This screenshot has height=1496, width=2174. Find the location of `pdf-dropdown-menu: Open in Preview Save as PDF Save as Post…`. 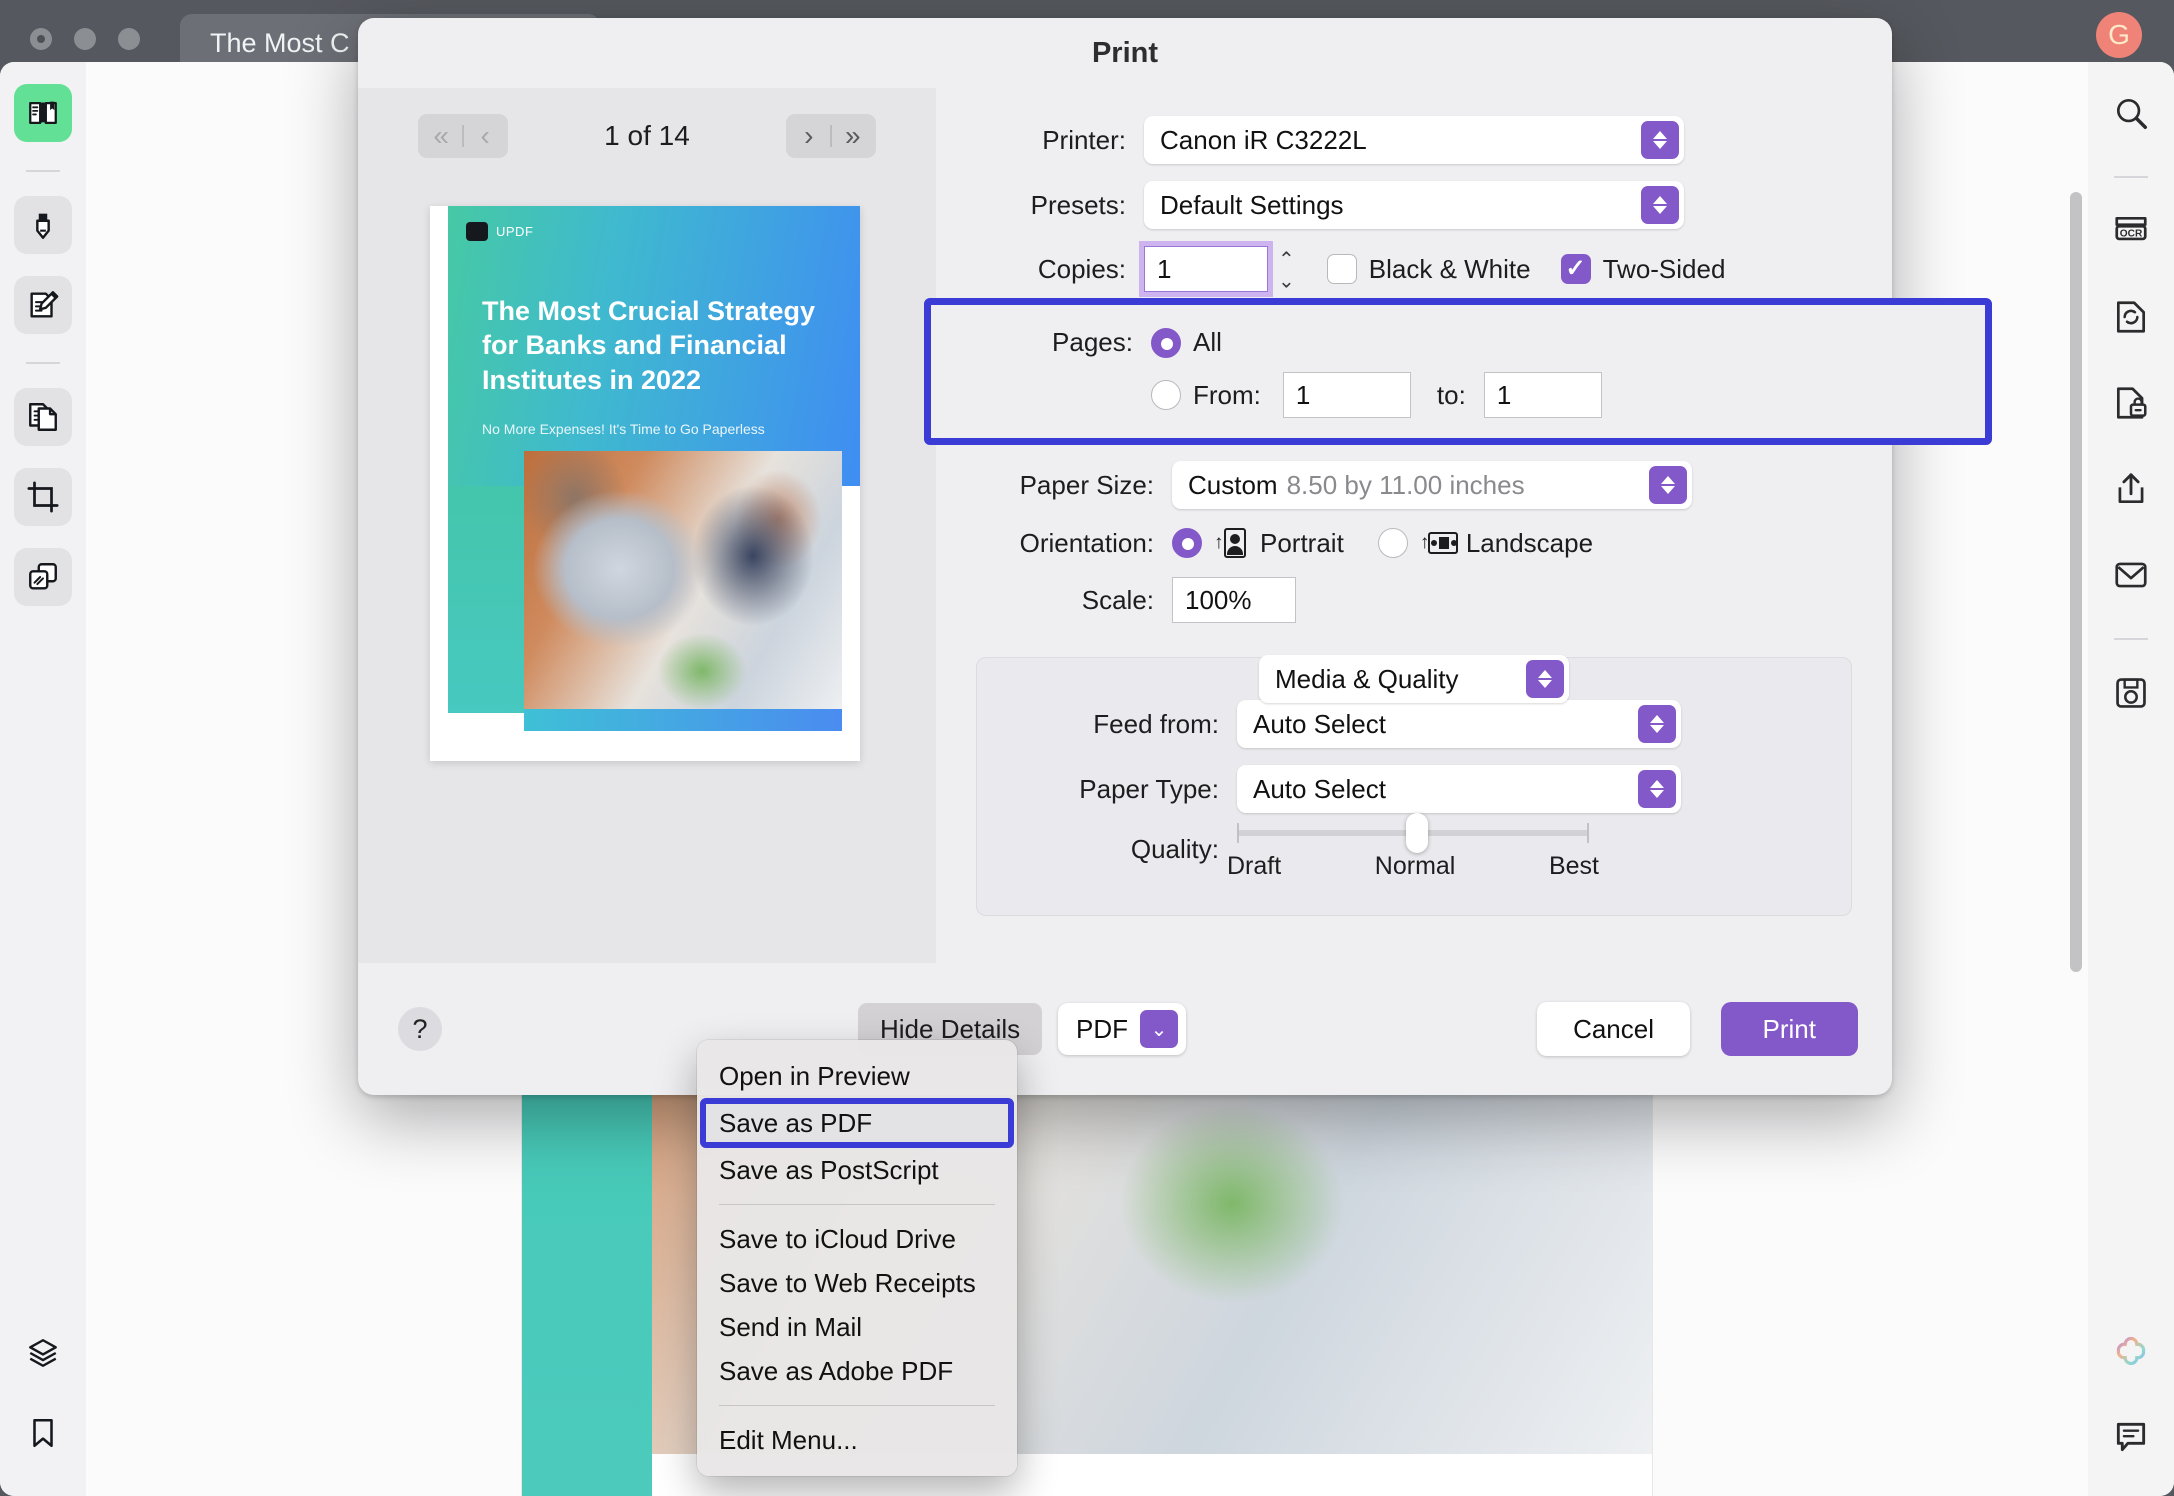

pdf-dropdown-menu: Open in Preview Save as PDF Save as Post… is located at coordinates (857, 1258).